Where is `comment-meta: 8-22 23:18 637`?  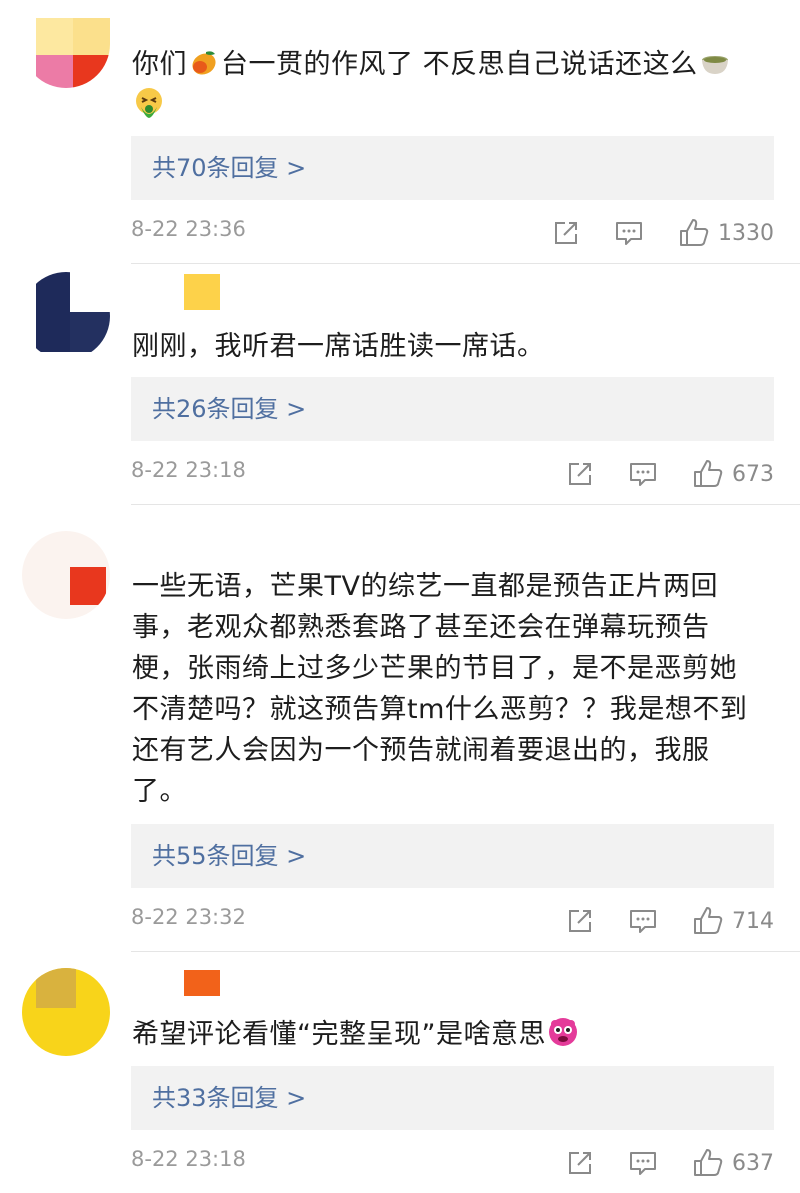 comment-meta: 8-22 23:18 637 is located at coordinates (452, 1163).